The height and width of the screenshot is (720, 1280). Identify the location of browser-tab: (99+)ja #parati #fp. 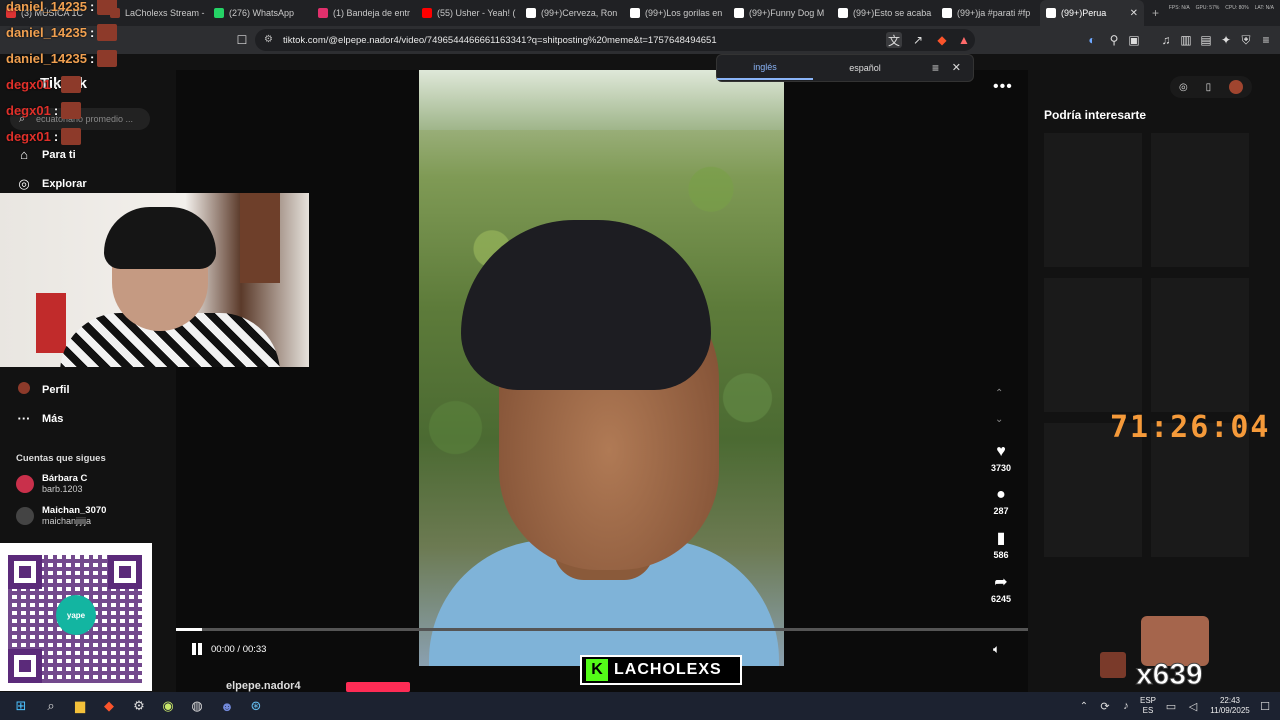
(988, 13).